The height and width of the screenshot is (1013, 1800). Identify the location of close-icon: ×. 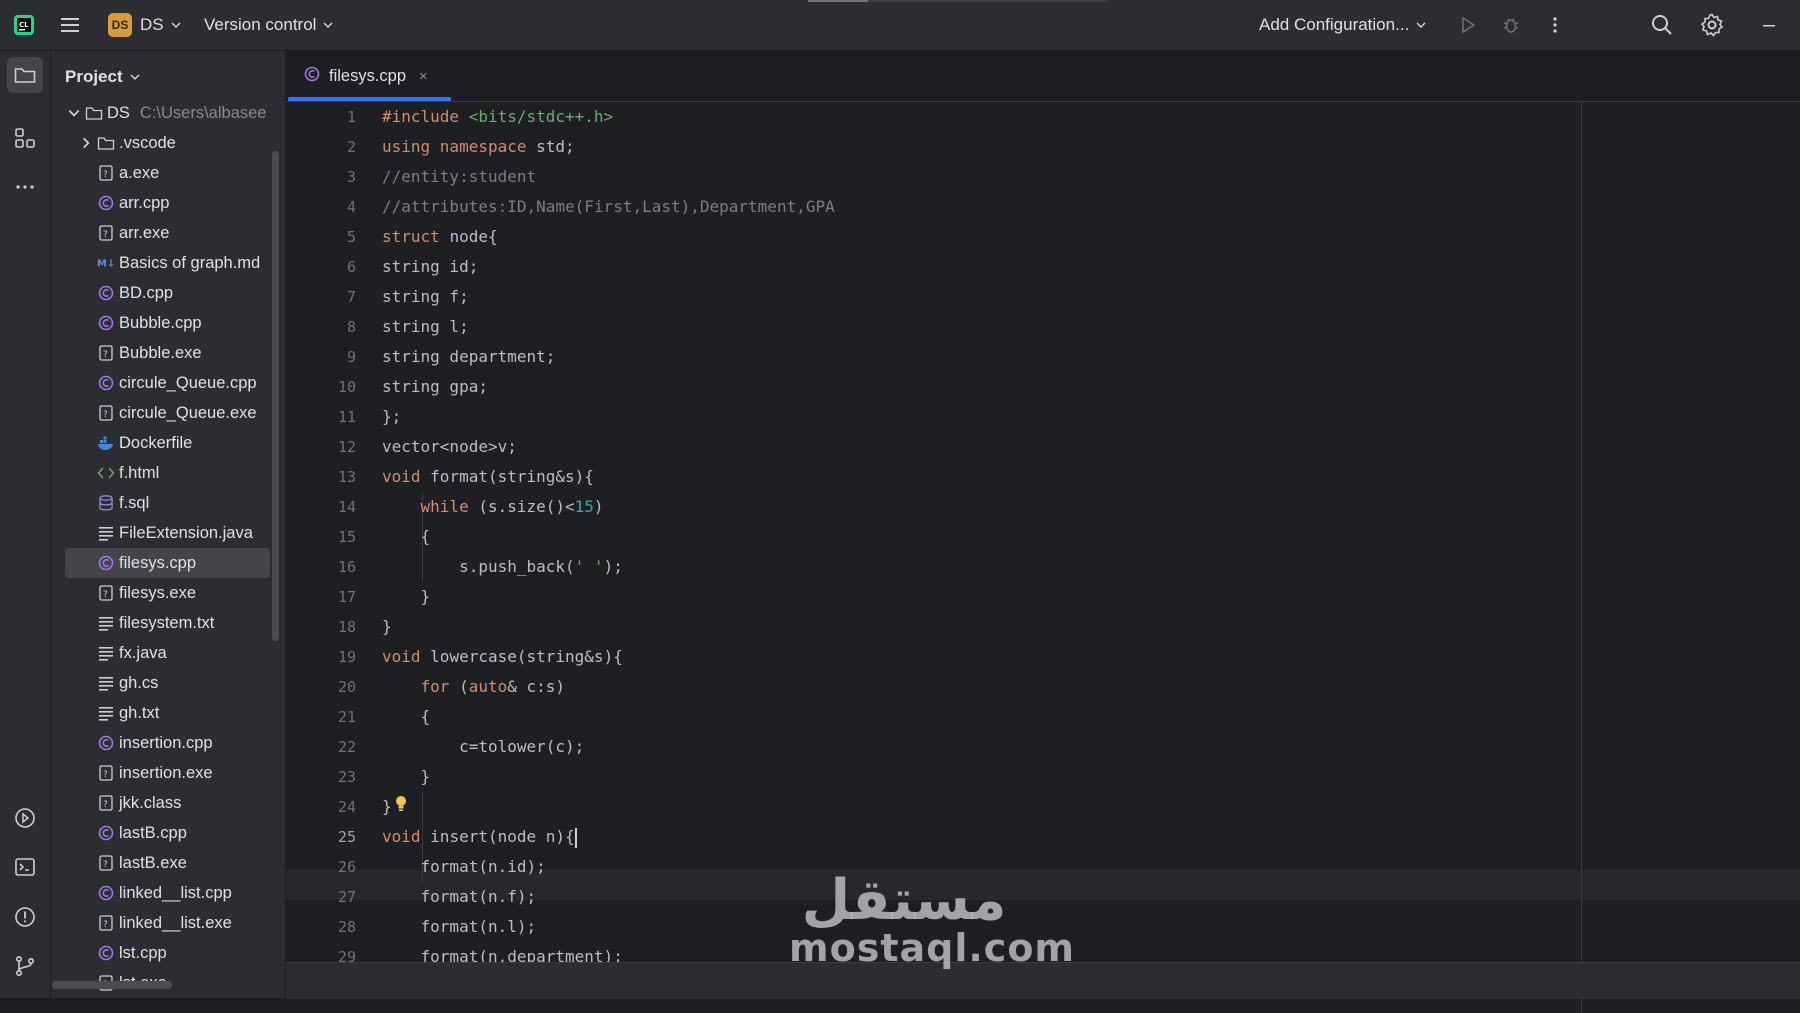
(423, 76).